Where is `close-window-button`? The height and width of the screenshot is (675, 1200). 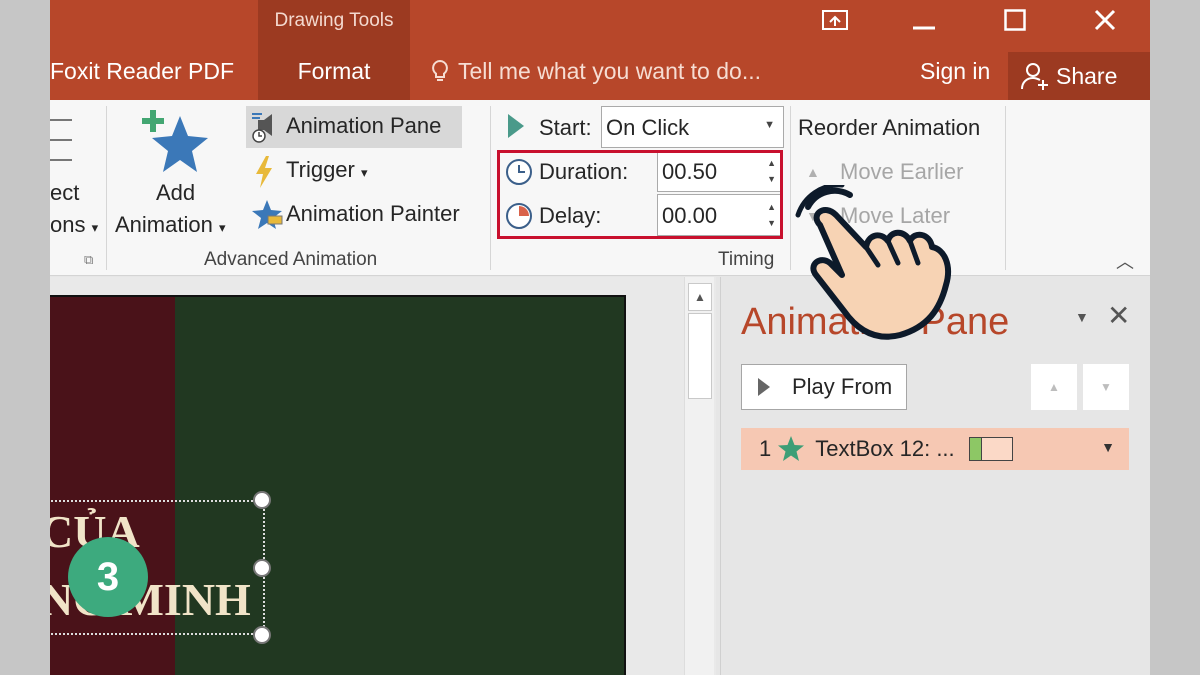
close-window-button is located at coordinates (1105, 20).